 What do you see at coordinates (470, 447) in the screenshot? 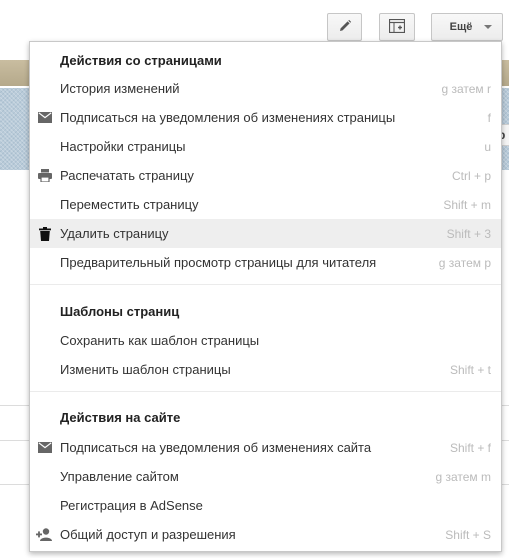
I see `menu-item-shortcut: Shift + f` at bounding box center [470, 447].